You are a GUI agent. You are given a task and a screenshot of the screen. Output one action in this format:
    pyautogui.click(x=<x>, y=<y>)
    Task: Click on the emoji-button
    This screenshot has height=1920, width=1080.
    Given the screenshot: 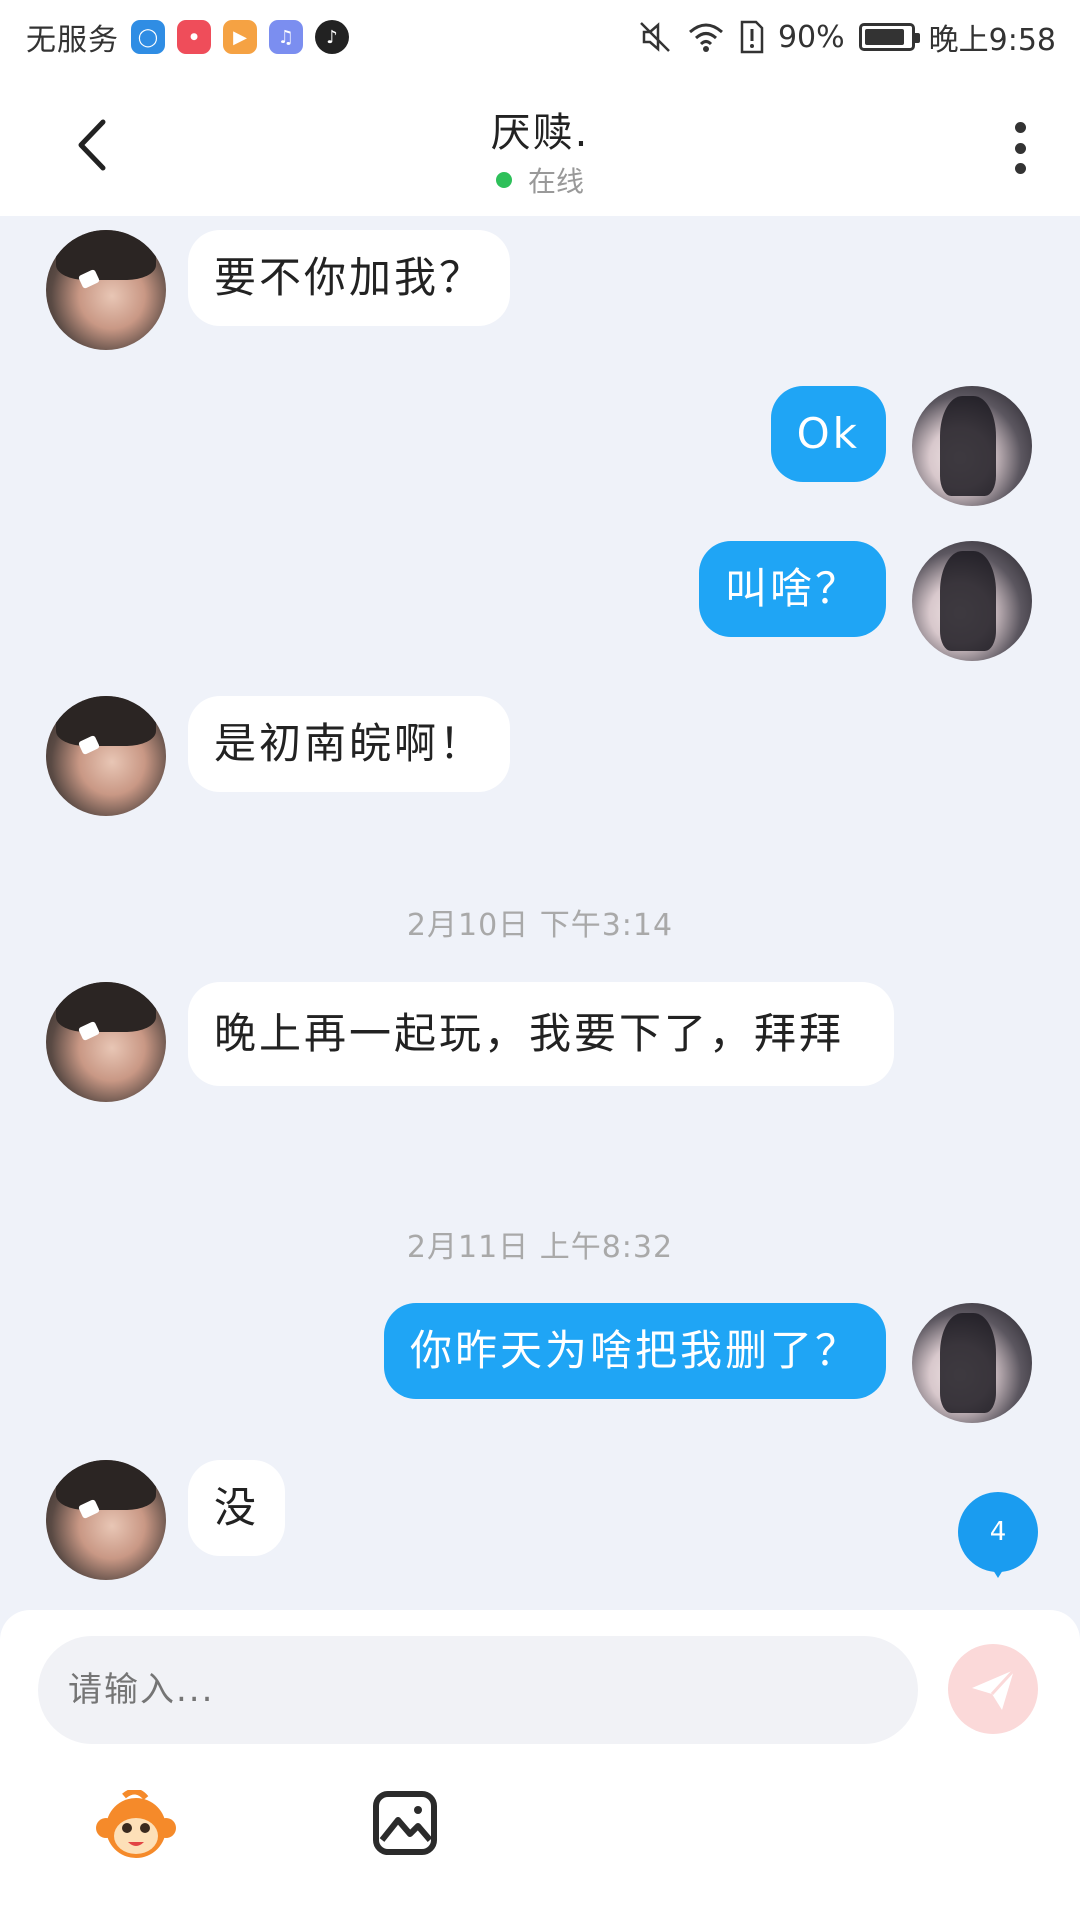 What is the action you would take?
    pyautogui.click(x=136, y=1825)
    